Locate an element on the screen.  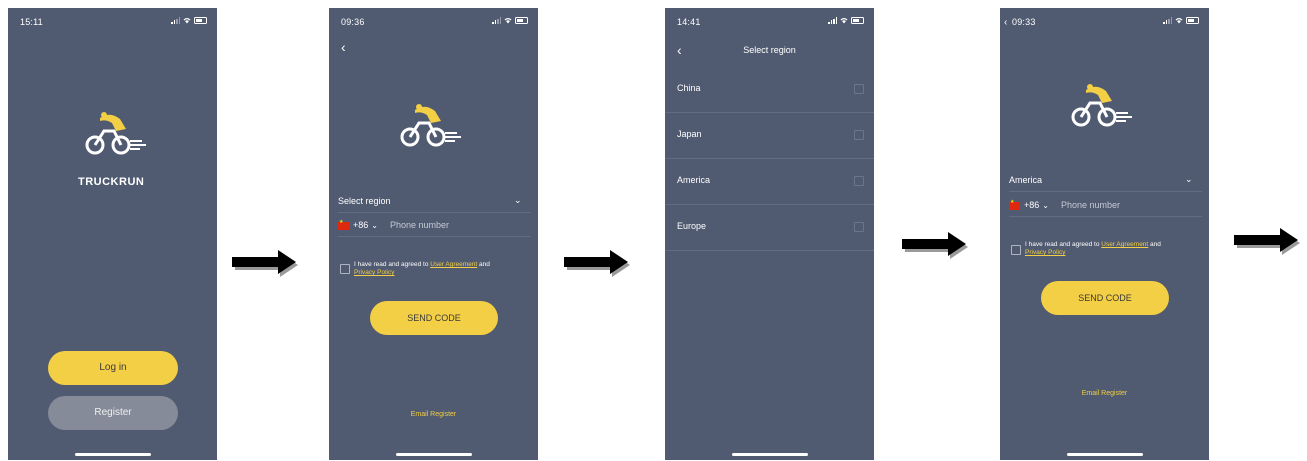
status-time: 14:41 is located at coordinates (689, 22).